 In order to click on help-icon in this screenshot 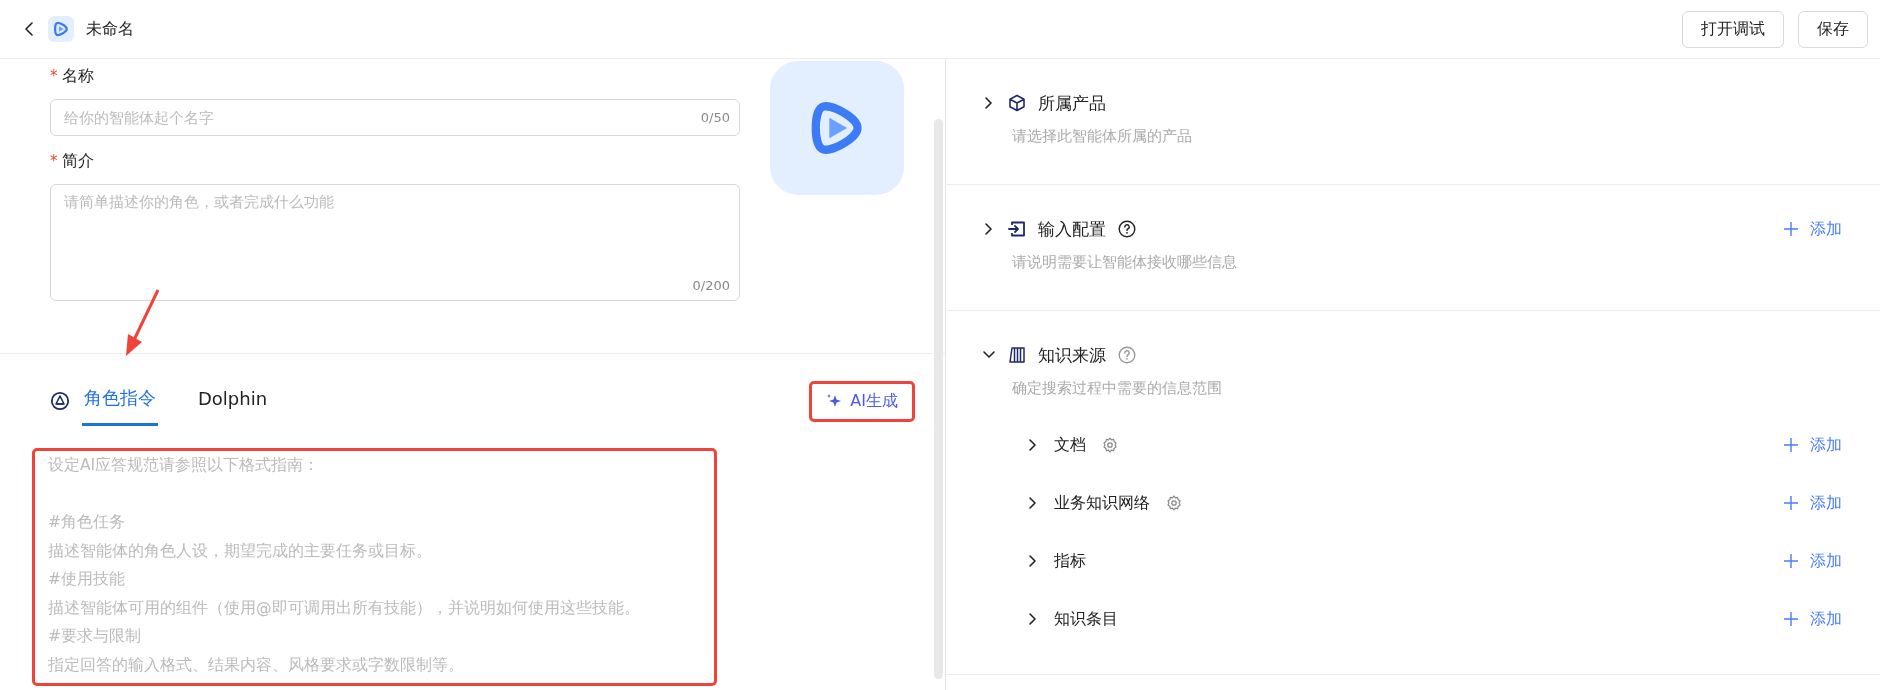, I will do `click(1127, 229)`.